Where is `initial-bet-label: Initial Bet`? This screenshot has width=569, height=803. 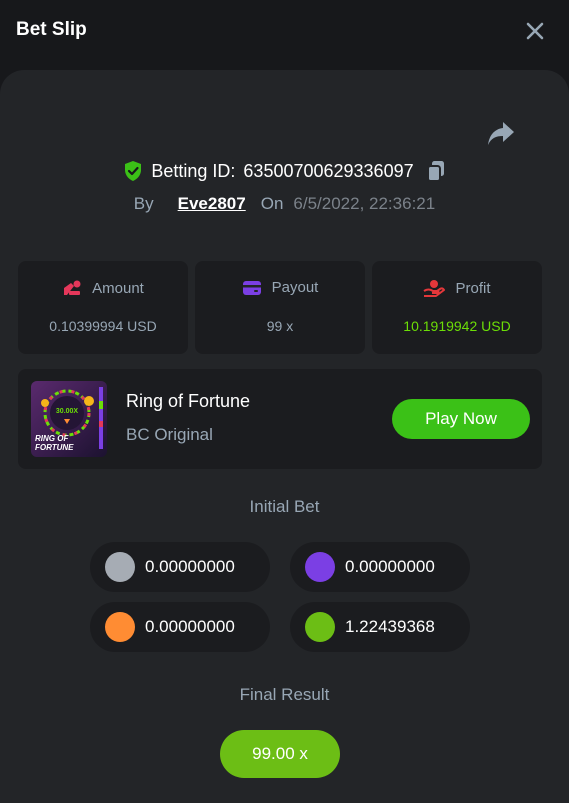 initial-bet-label: Initial Bet is located at coordinates (284, 506).